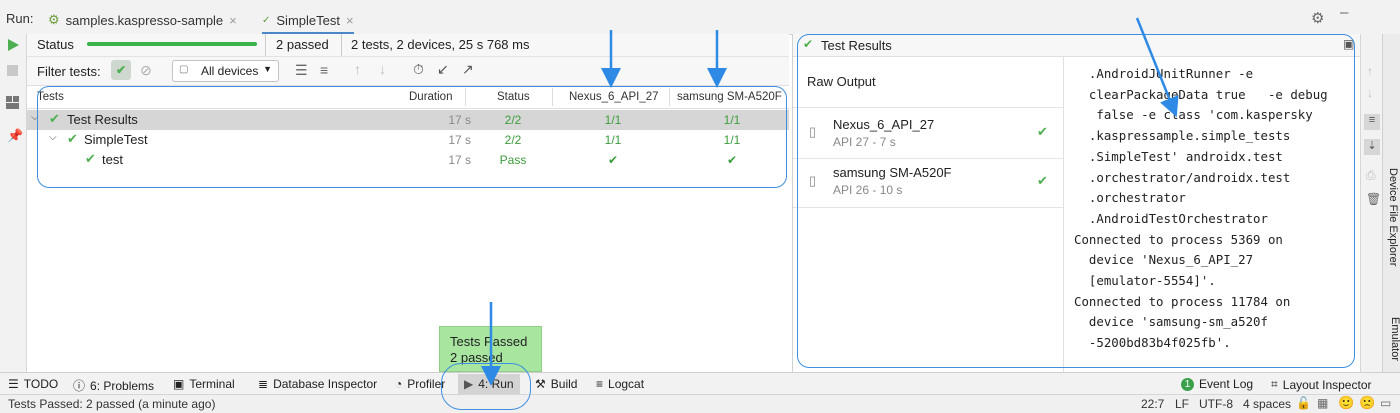 Image resolution: width=1400 pixels, height=413 pixels. I want to click on lock-icon: 🔓, so click(1303, 403).